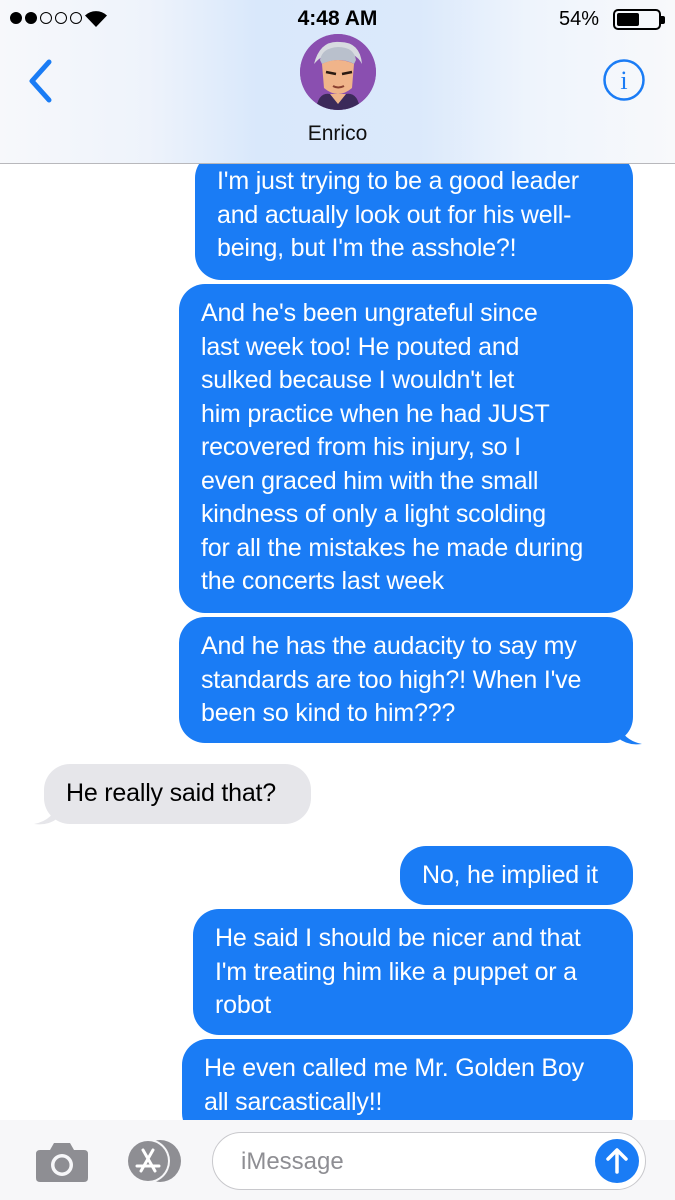 The image size is (675, 1200). I want to click on info-icon: i, so click(624, 80).